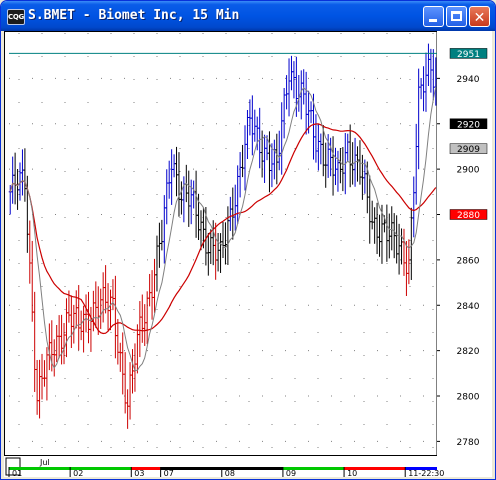 This screenshot has width=496, height=480. I want to click on maximize-icon, so click(456, 16).